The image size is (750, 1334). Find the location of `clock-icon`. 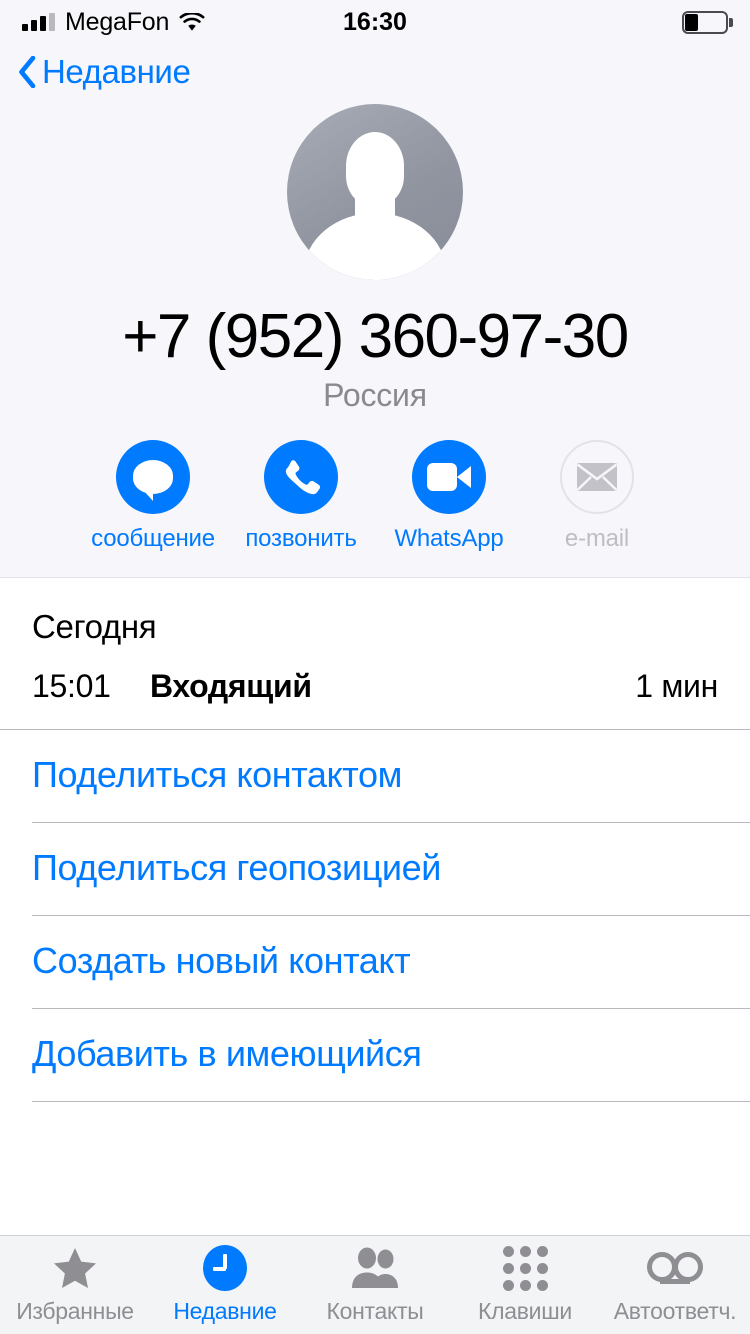

clock-icon is located at coordinates (225, 1268).